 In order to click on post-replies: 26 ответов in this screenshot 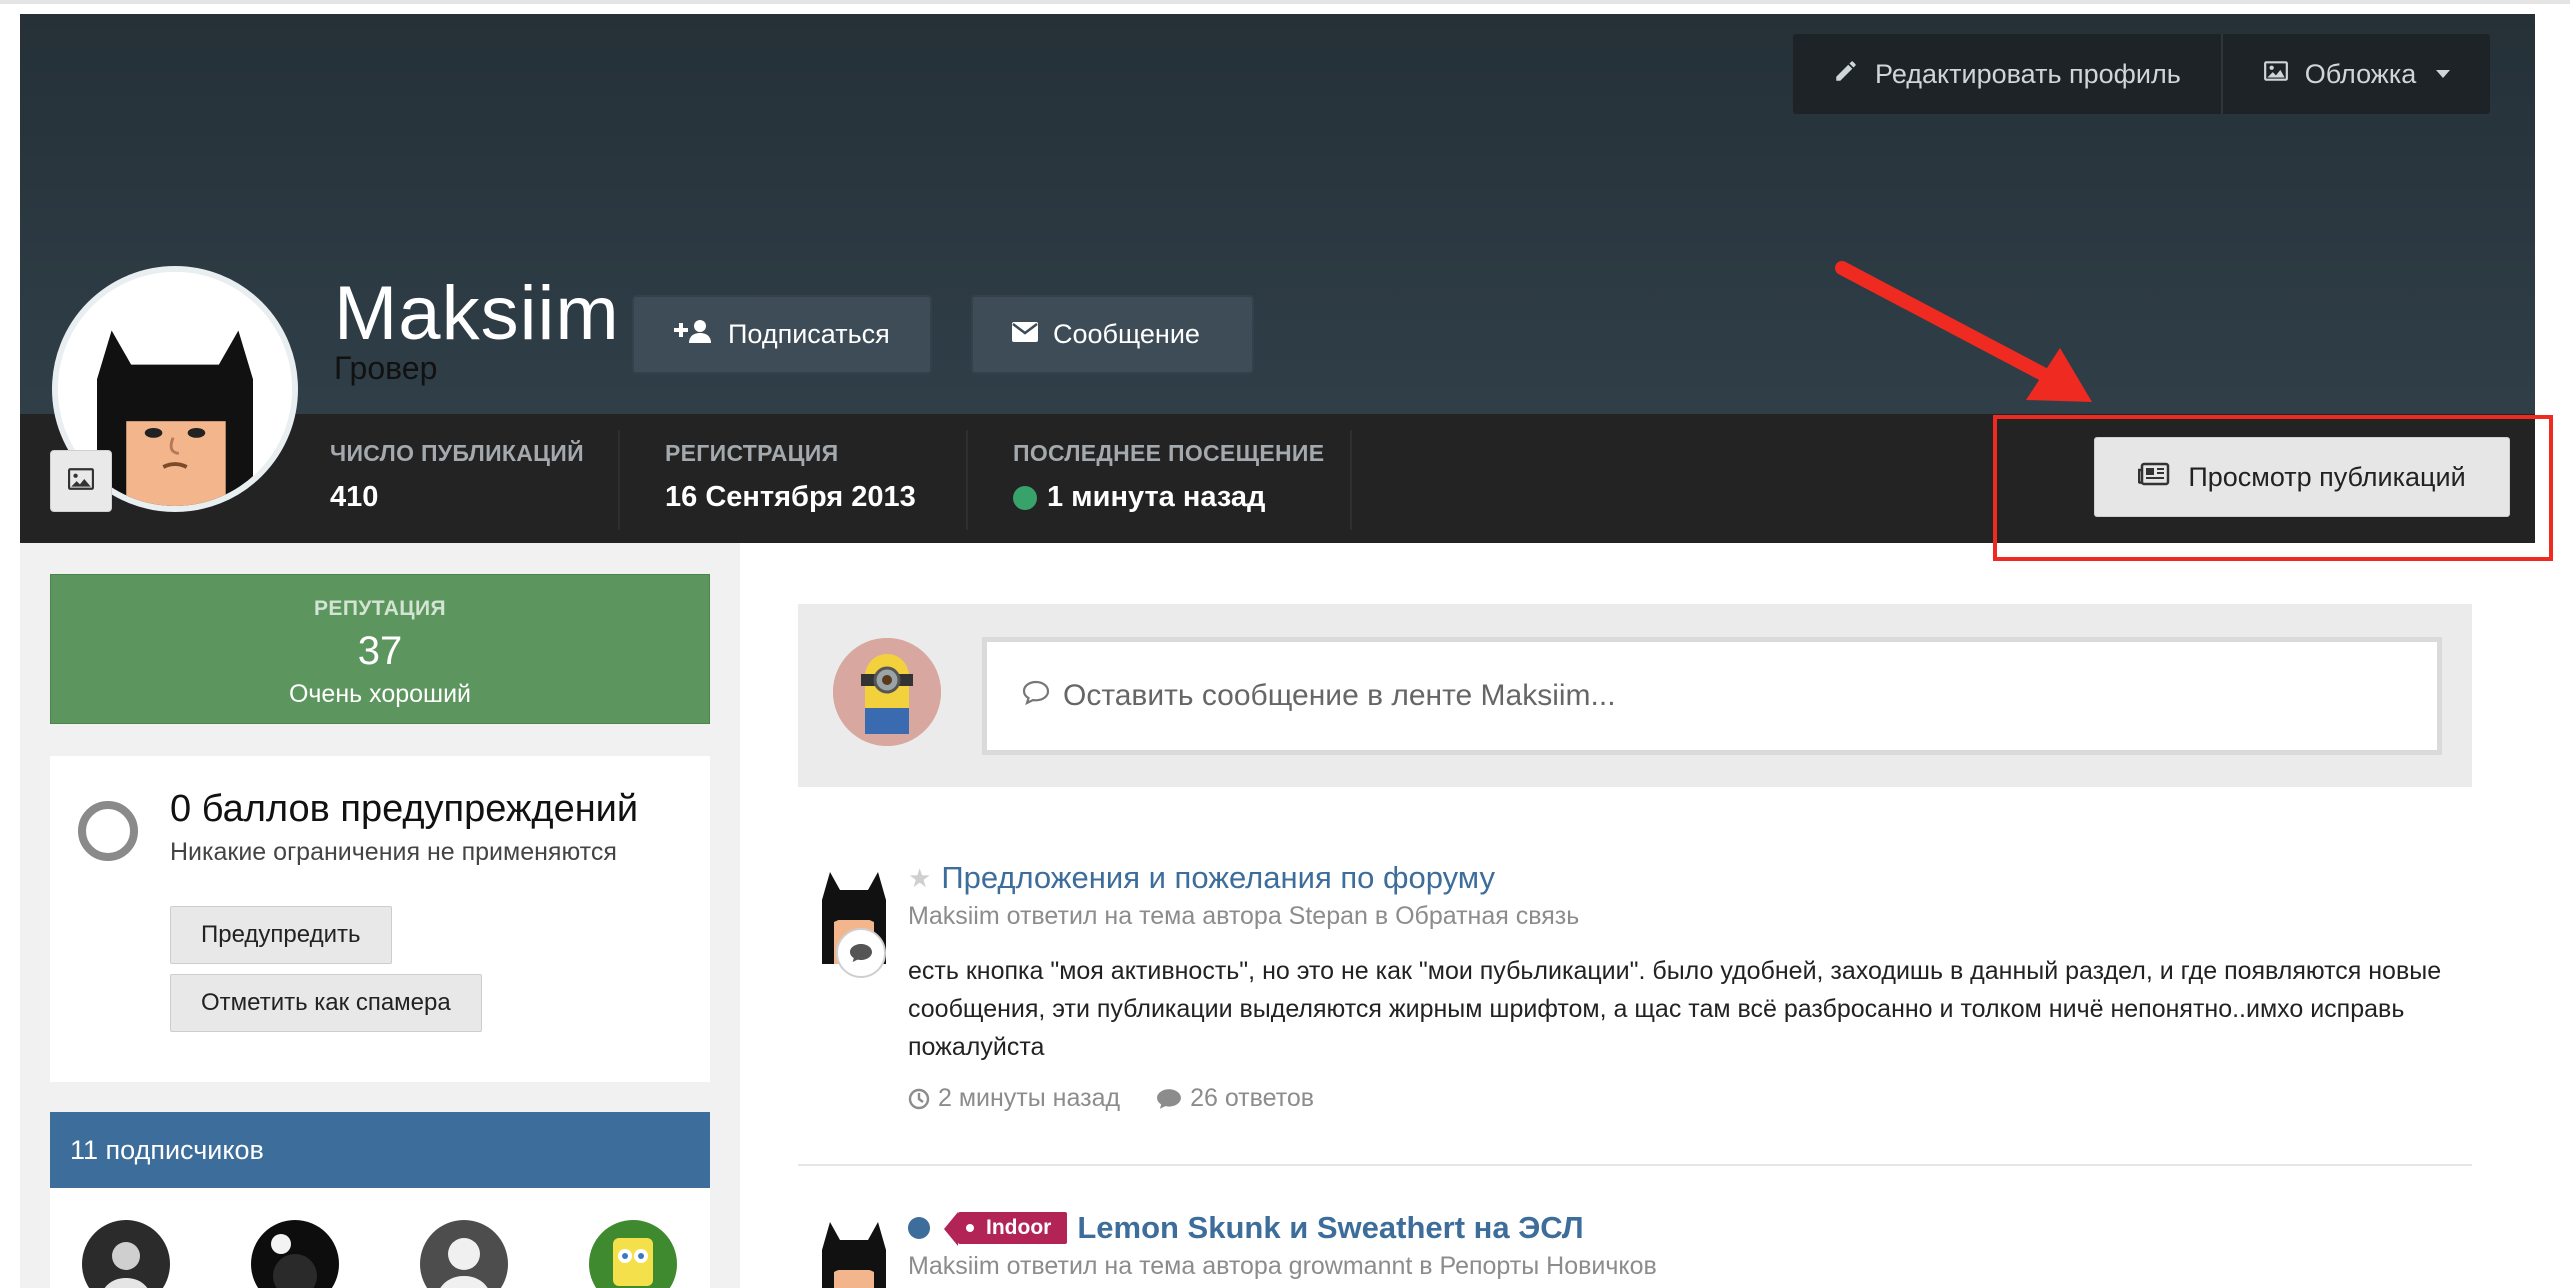, I will do `click(1235, 1098)`.